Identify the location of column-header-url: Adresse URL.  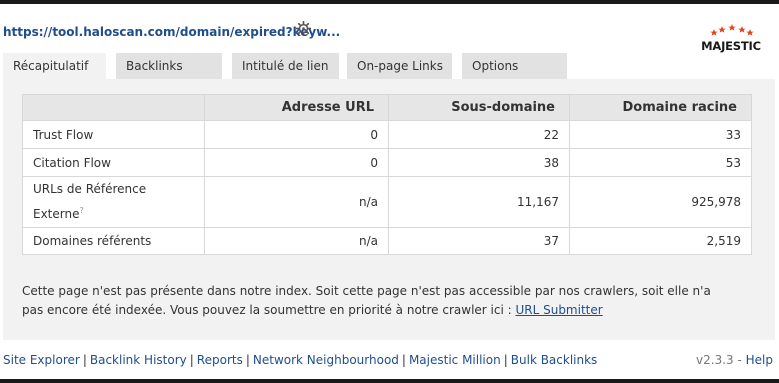
(296, 107).